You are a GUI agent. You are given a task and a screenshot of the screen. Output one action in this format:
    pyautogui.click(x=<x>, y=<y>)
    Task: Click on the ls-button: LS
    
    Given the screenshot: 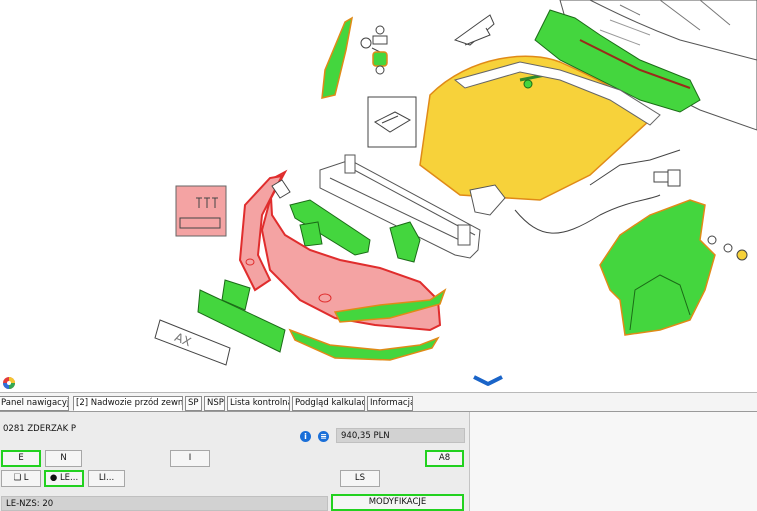 What is the action you would take?
    pyautogui.click(x=360, y=478)
    